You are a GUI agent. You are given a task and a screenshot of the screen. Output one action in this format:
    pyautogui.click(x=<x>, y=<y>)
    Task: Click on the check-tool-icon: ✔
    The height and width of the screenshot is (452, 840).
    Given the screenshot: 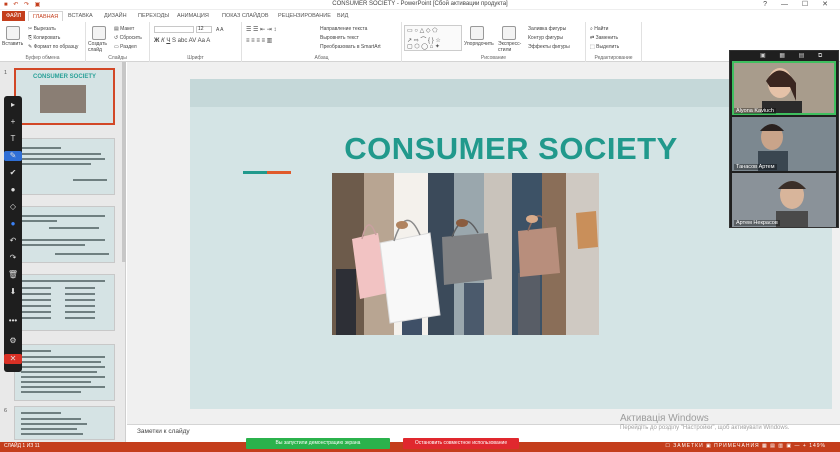 What is the action you would take?
    pyautogui.click(x=13, y=173)
    